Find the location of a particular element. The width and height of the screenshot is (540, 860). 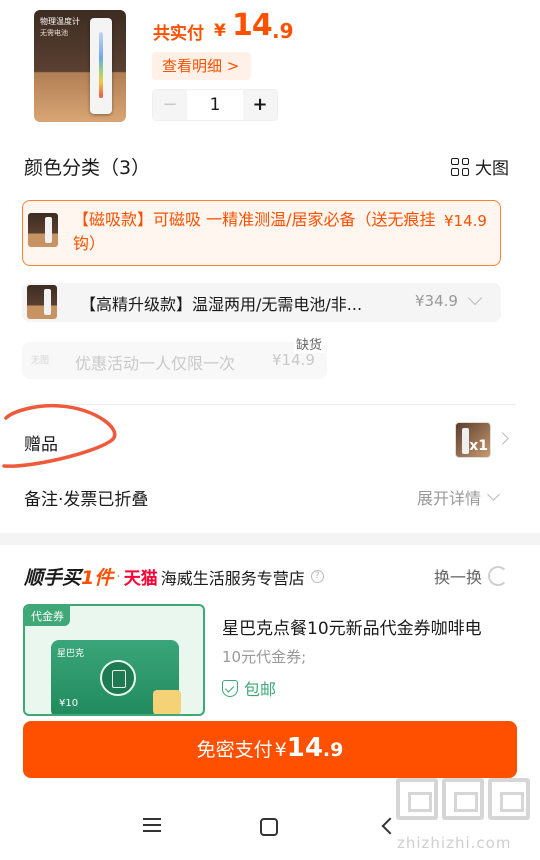

thumbnail-caption: 物理温度计 is located at coordinates (60, 21).